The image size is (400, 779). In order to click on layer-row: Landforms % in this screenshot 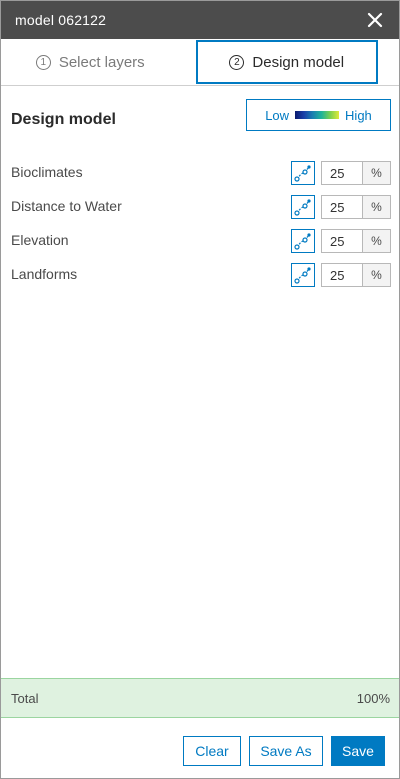, I will do `click(200, 275)`.